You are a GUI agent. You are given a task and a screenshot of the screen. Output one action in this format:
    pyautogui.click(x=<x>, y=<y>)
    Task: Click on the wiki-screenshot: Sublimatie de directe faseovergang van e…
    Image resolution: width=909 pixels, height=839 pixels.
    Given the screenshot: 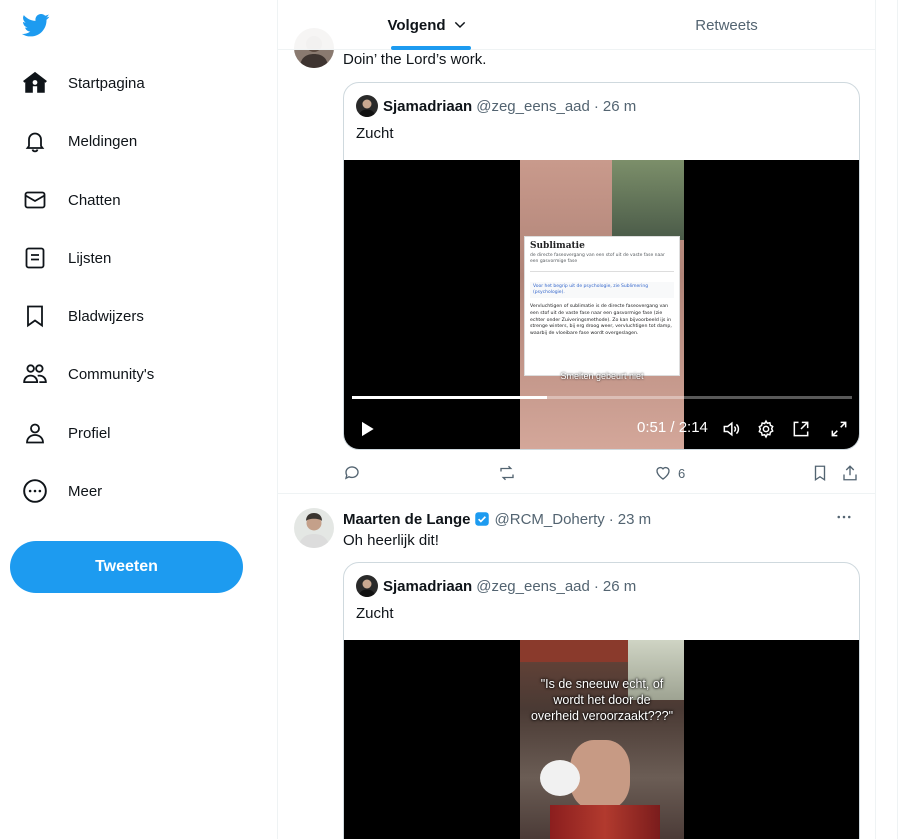 What is the action you would take?
    pyautogui.click(x=602, y=306)
    